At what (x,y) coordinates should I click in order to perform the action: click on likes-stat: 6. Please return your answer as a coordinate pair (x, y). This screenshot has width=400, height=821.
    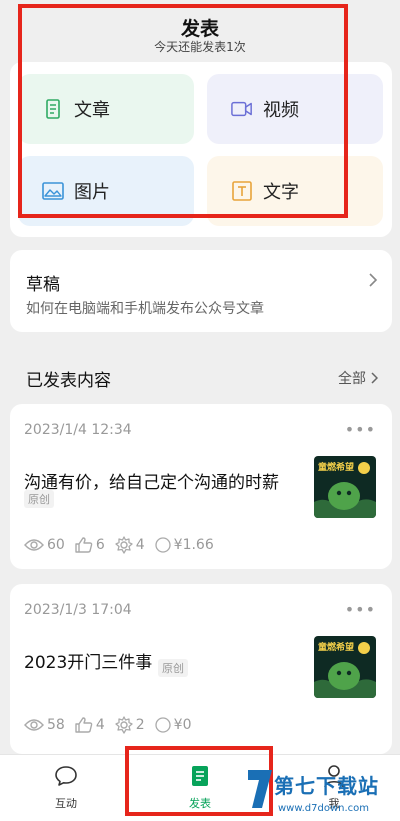
    Looking at the image, I should click on (90, 545).